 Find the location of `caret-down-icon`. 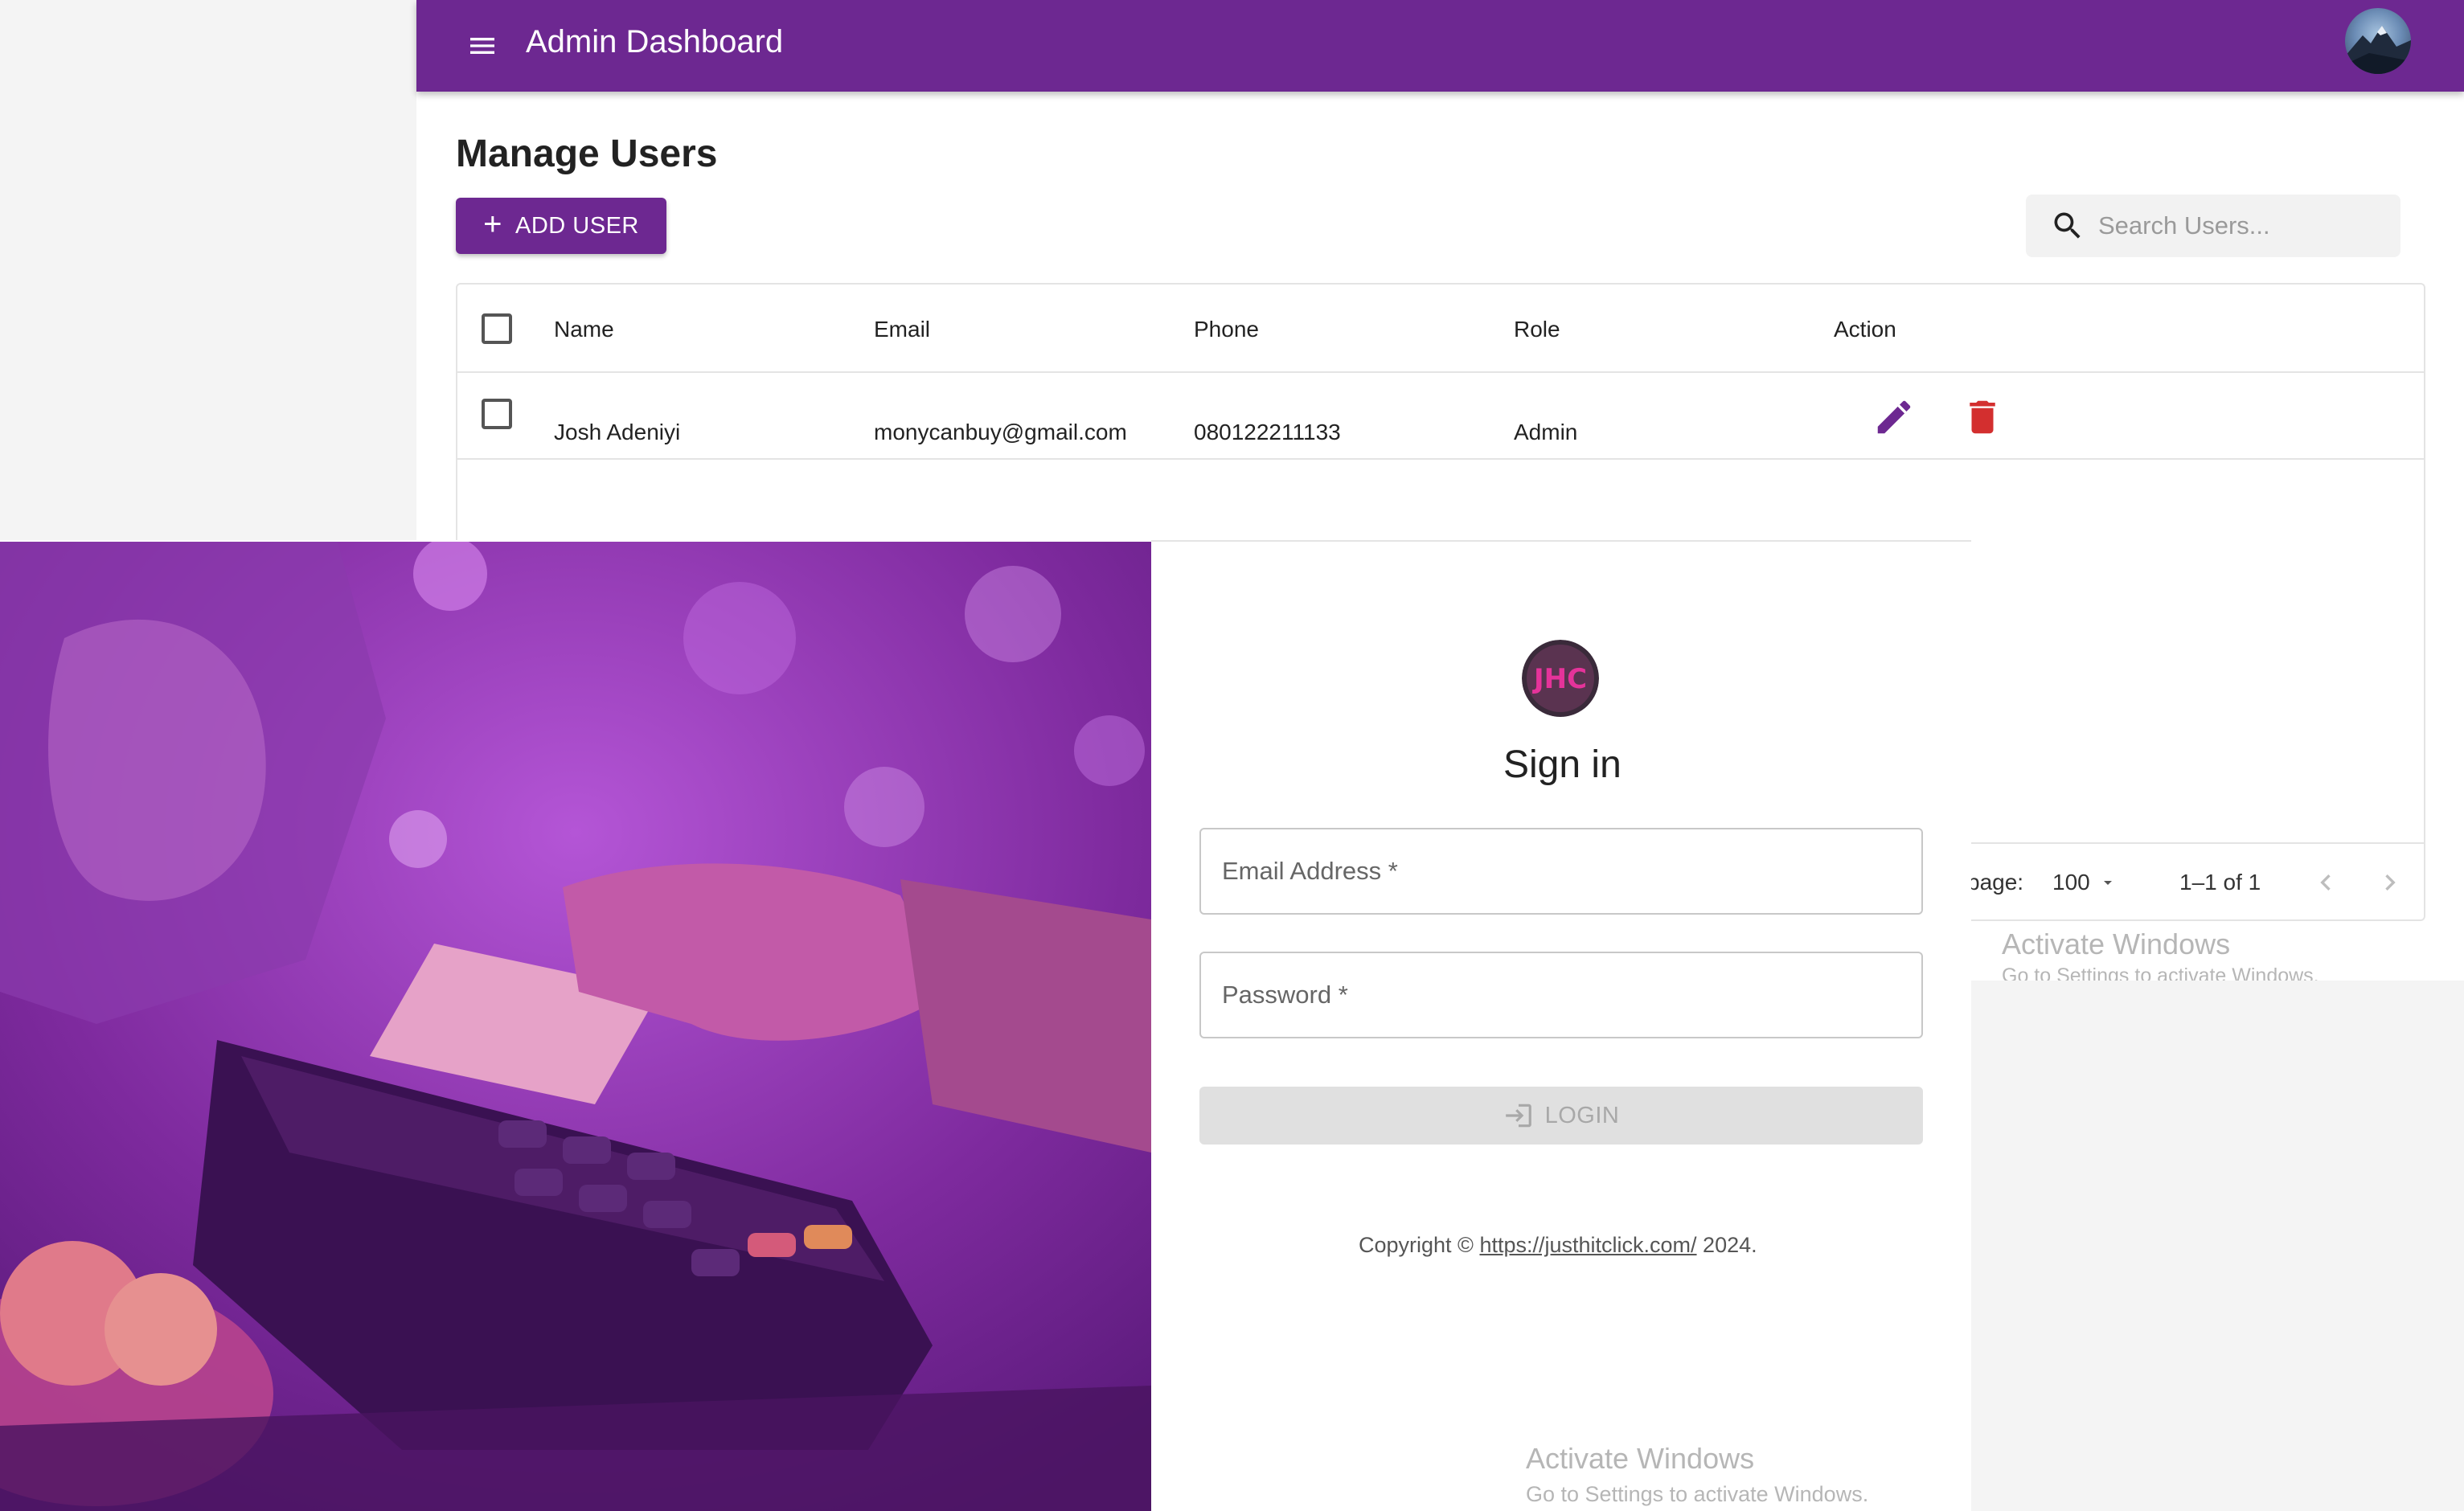

caret-down-icon is located at coordinates (2107, 883).